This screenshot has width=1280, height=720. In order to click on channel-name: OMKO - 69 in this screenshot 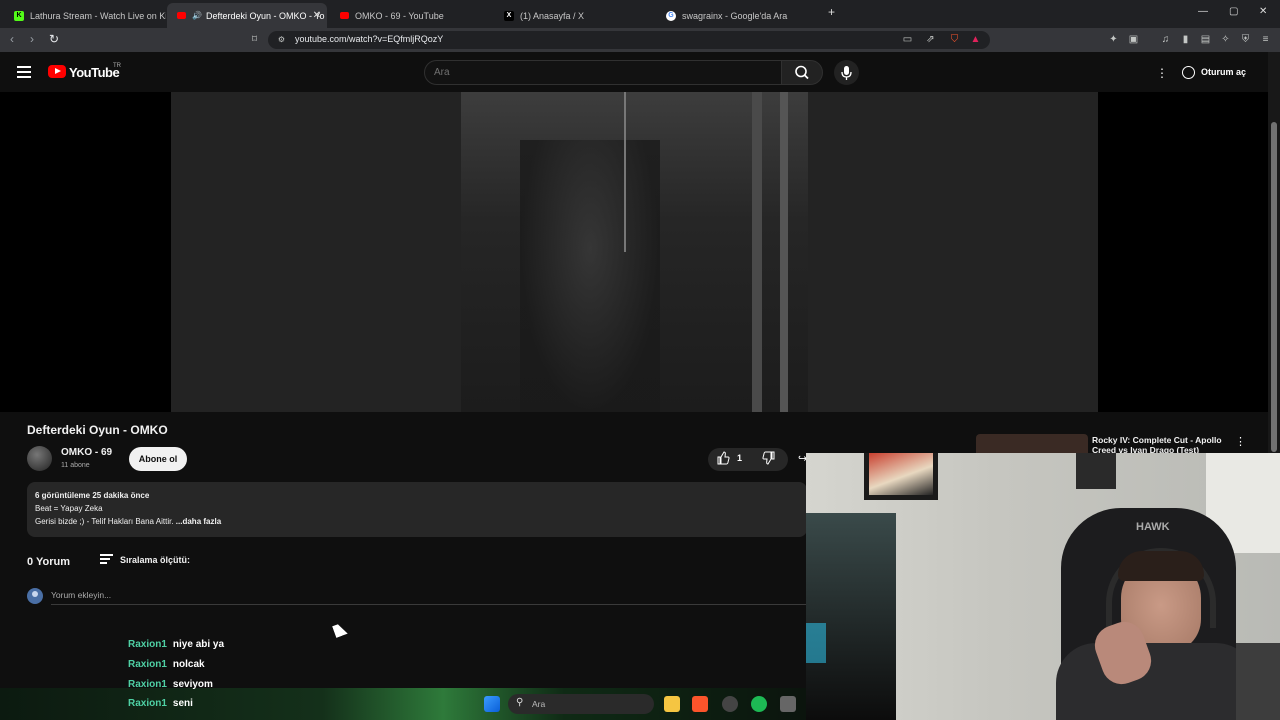, I will do `click(86, 452)`.